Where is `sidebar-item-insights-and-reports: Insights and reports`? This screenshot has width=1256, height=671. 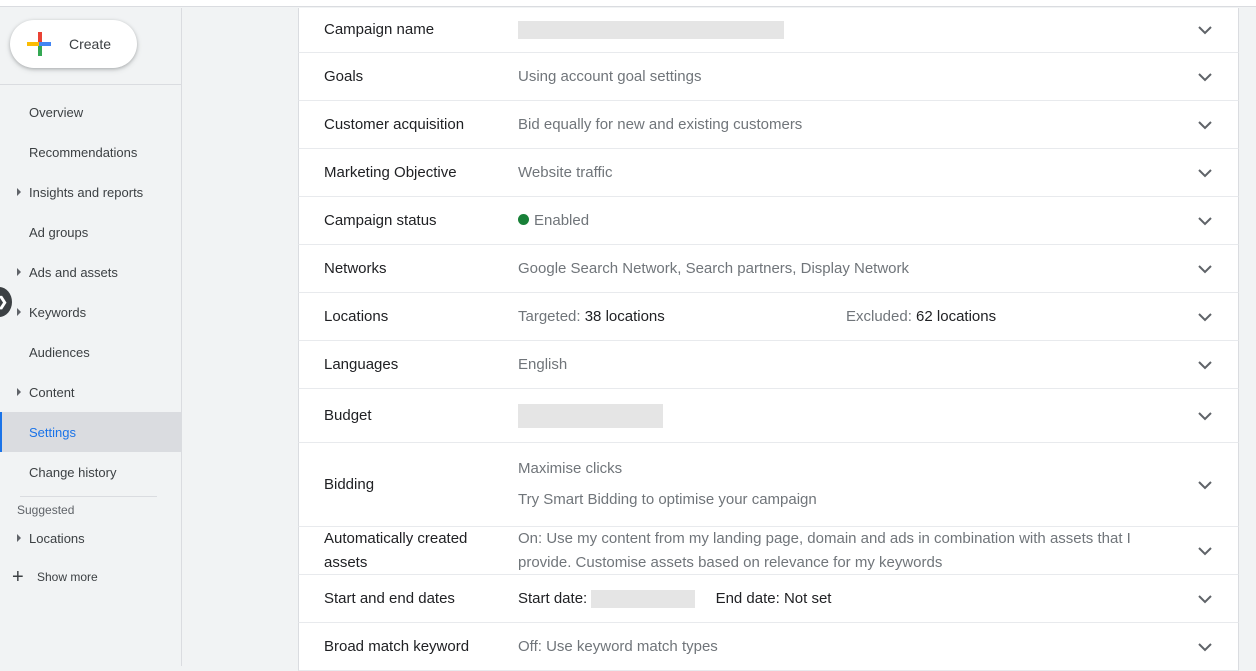 sidebar-item-insights-and-reports: Insights and reports is located at coordinates (90, 192).